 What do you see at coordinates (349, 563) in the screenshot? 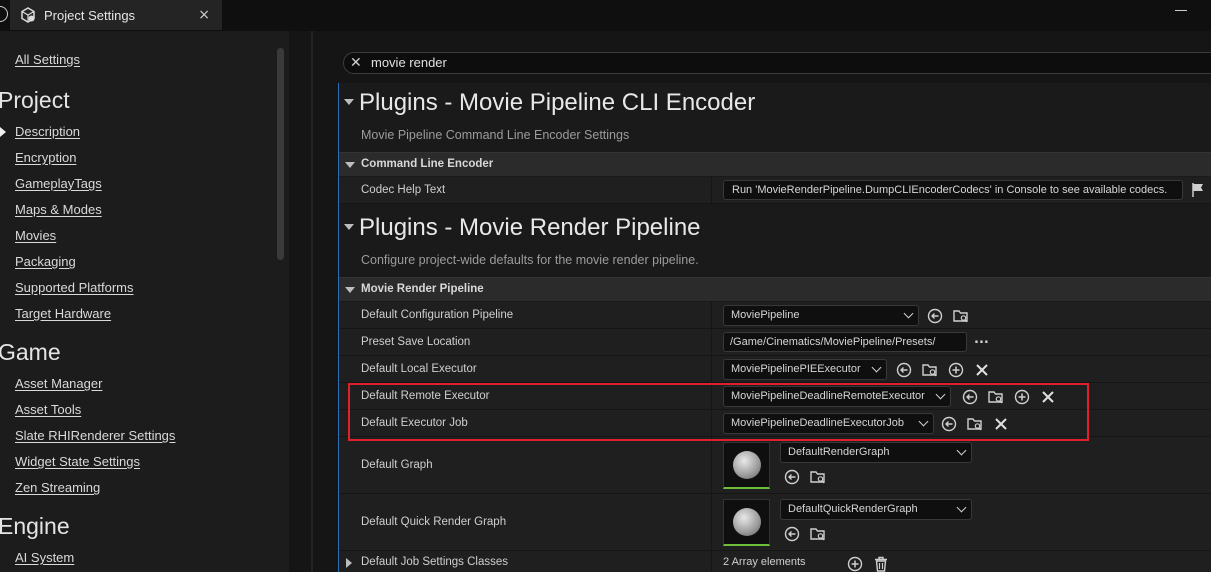
I see `expand-arrow-icon` at bounding box center [349, 563].